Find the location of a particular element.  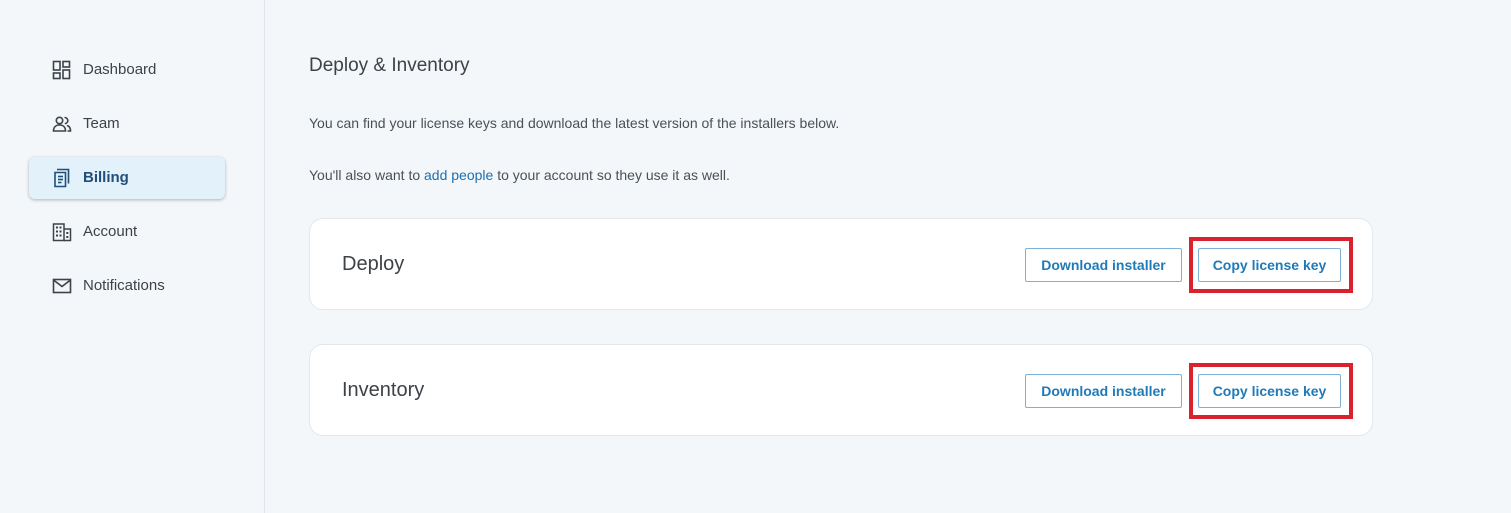

sidebar-item-label: Team is located at coordinates (101, 123).